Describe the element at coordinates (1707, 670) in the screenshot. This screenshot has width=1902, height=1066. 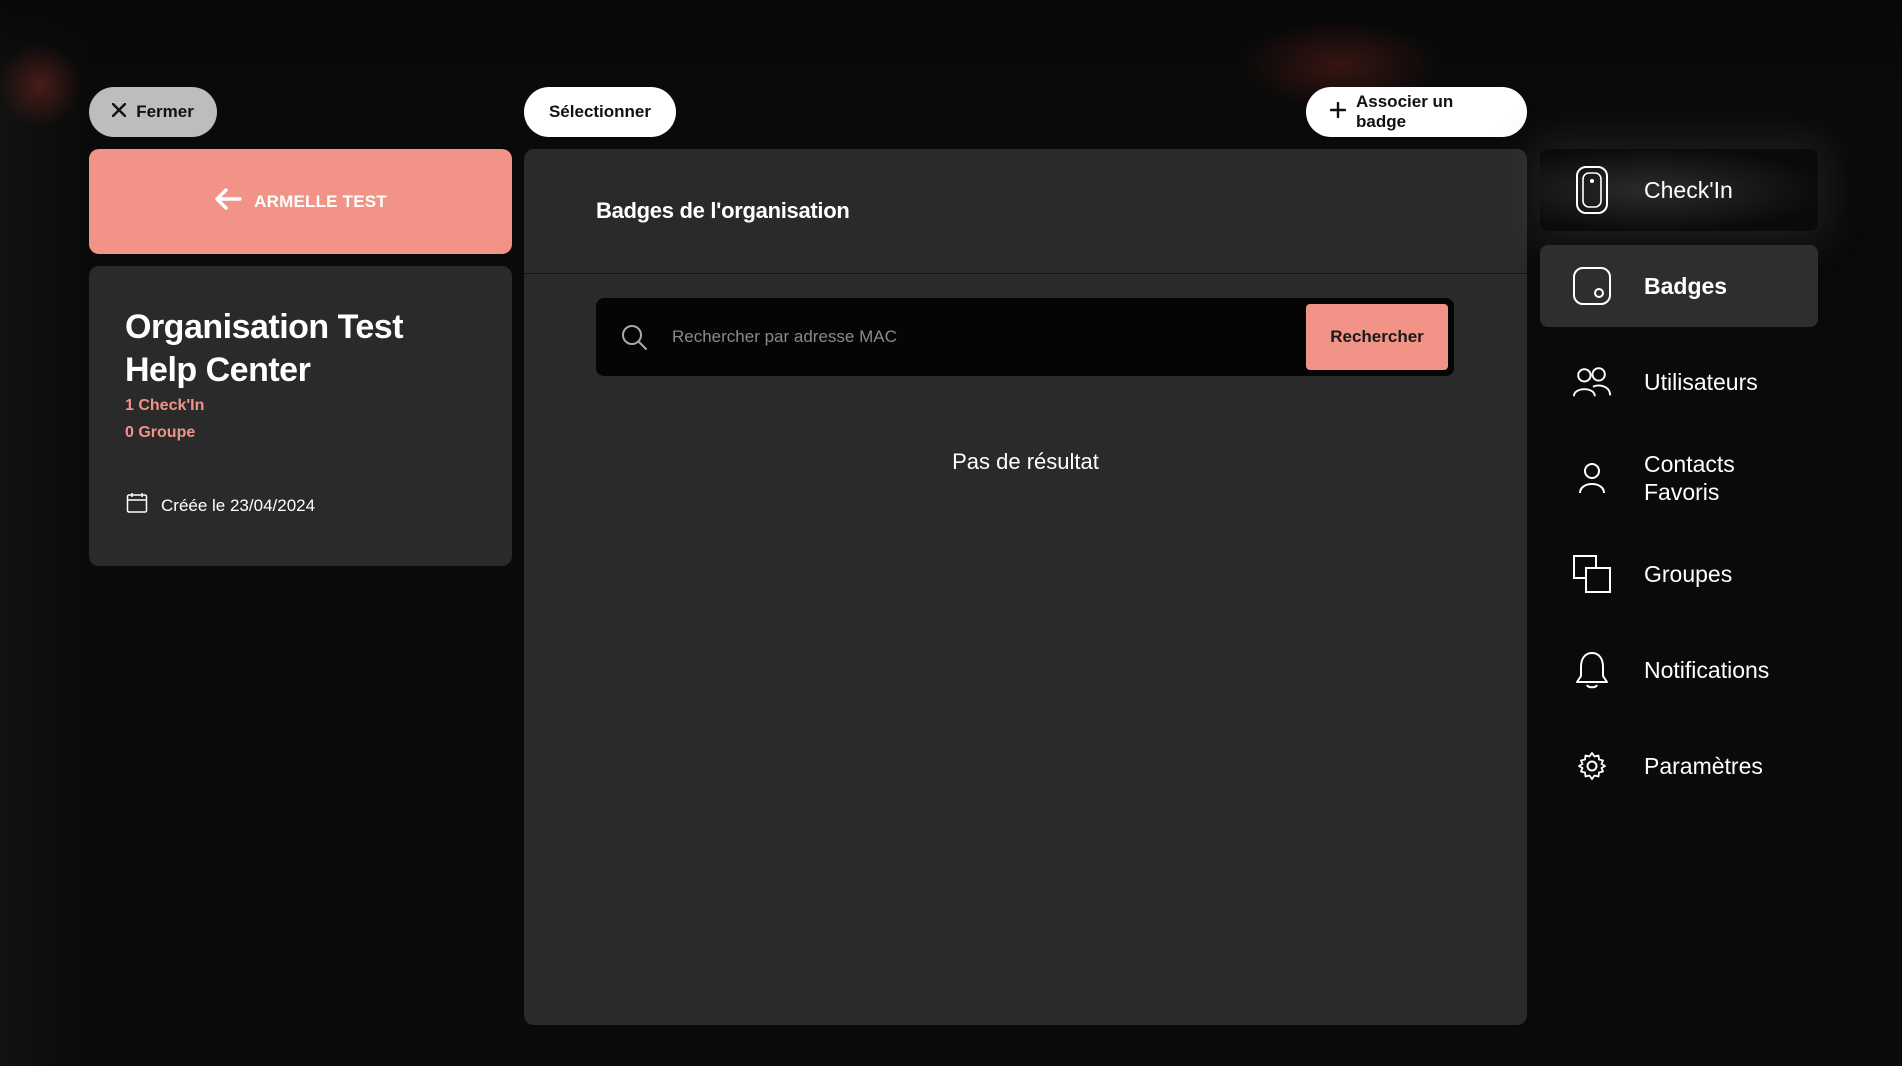
I see `sidebar-item-label: Notifications` at that location.